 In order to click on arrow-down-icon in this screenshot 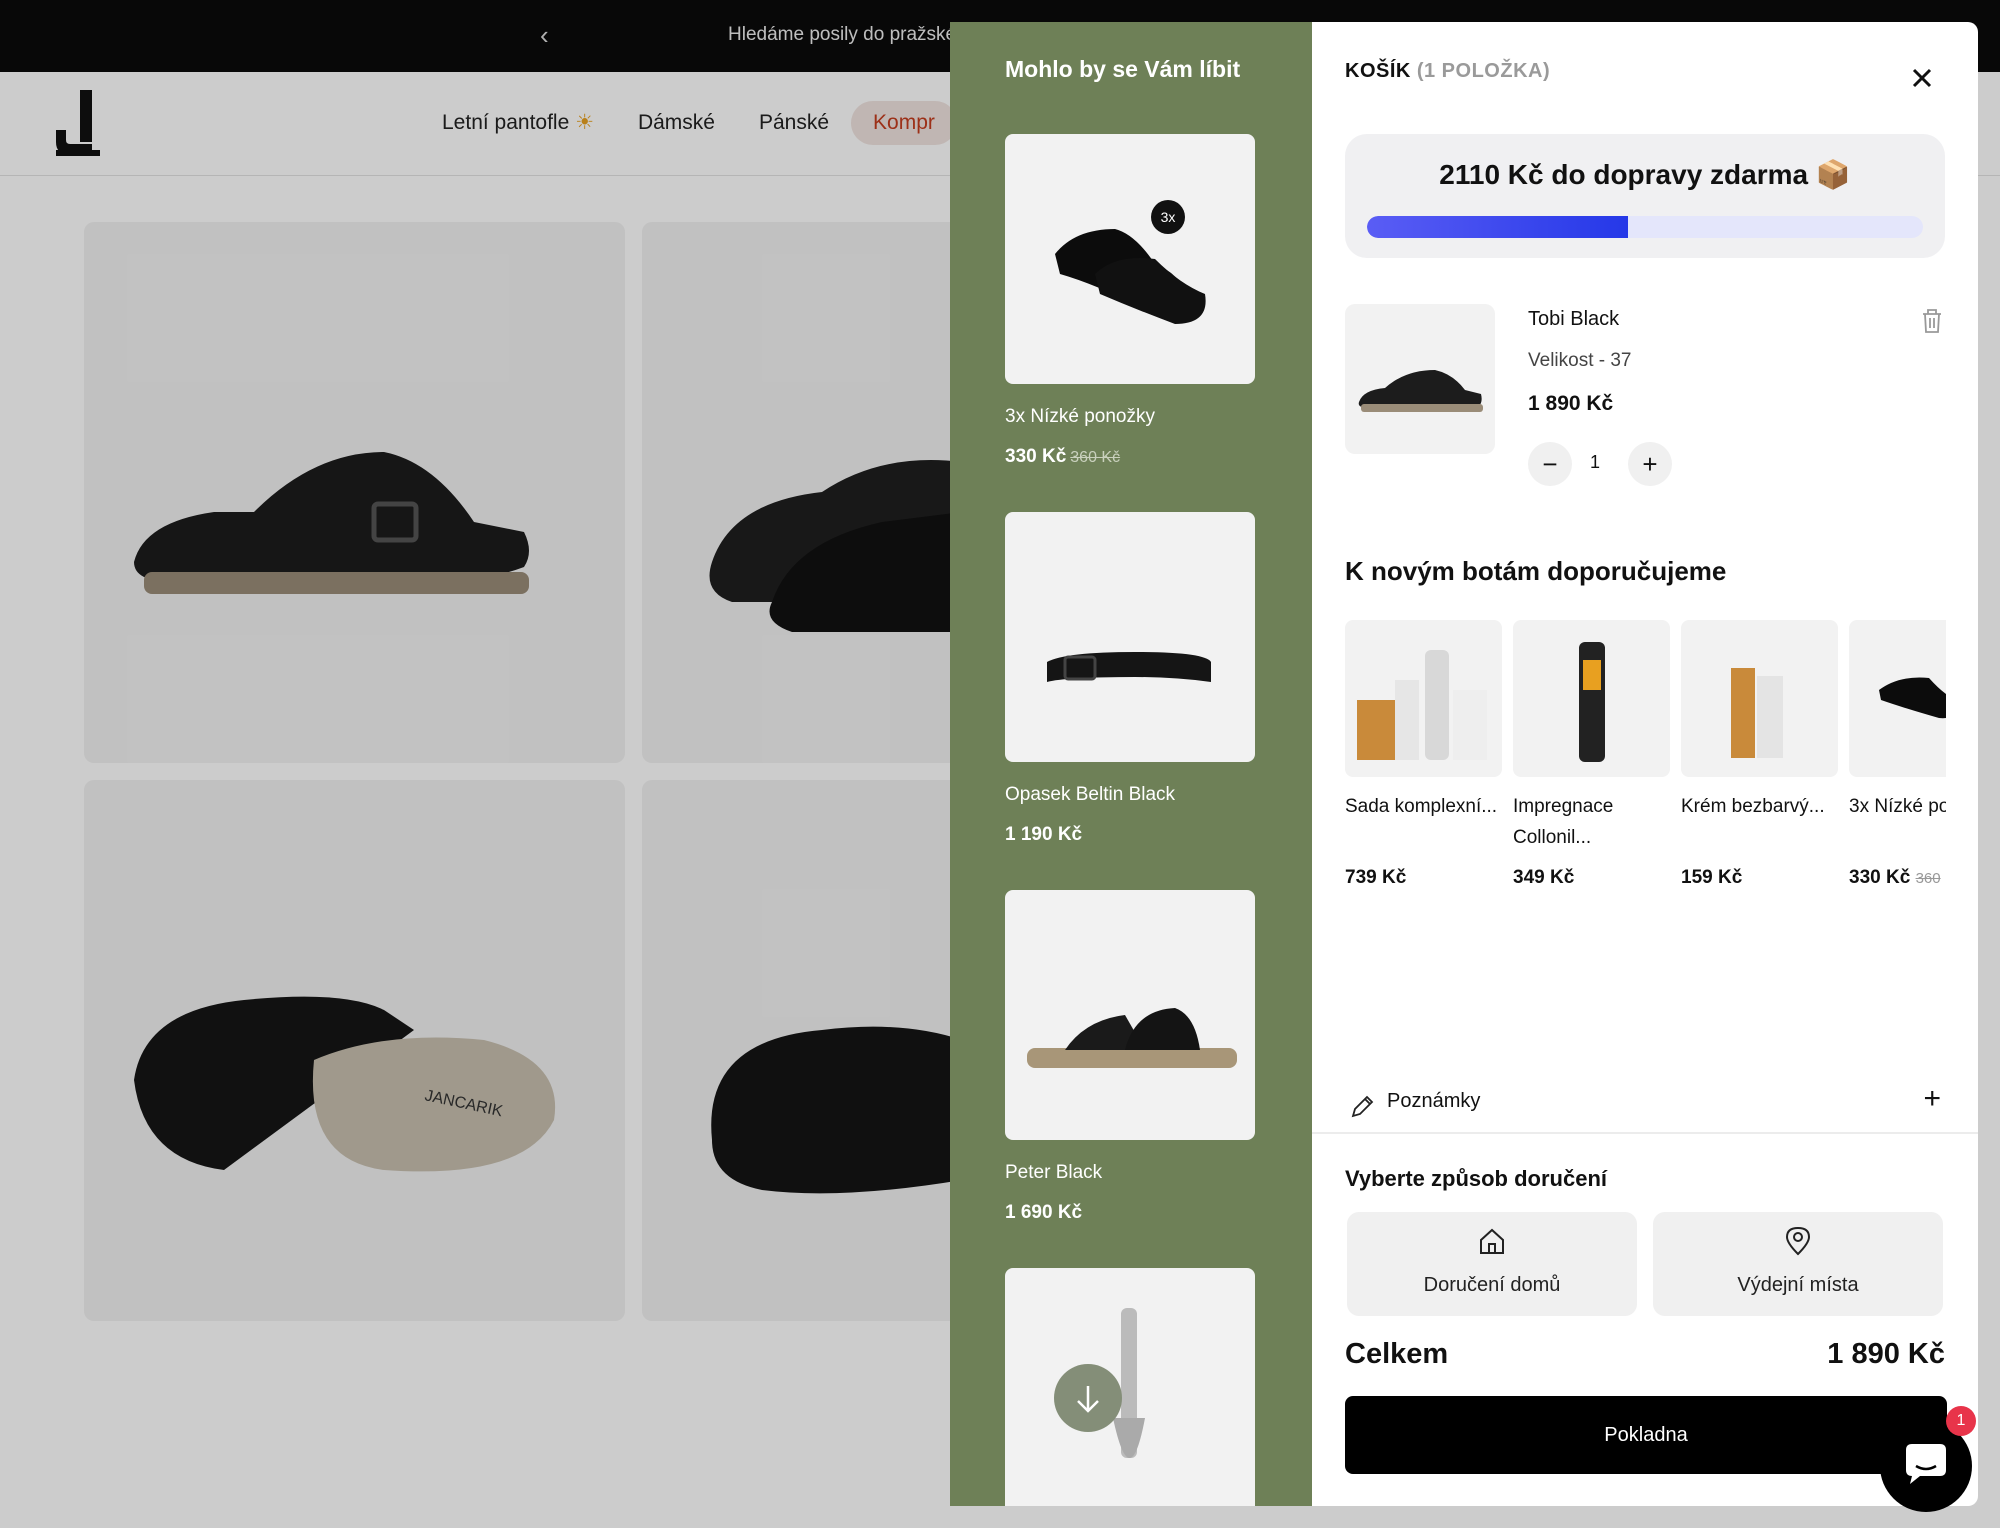, I will do `click(1088, 1399)`.